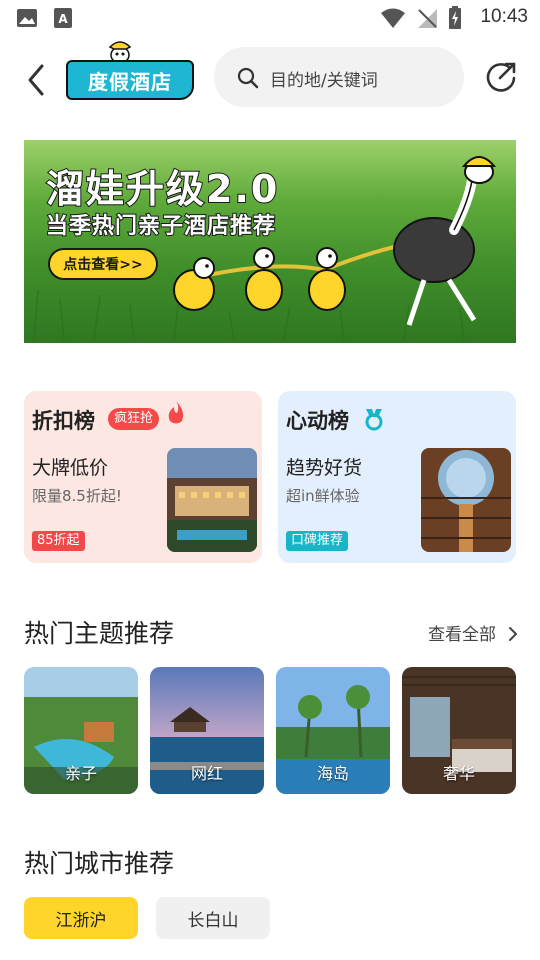 The height and width of the screenshot is (960, 540). What do you see at coordinates (99, 863) in the screenshot?
I see `cities-heading: 热门城市推荐` at bounding box center [99, 863].